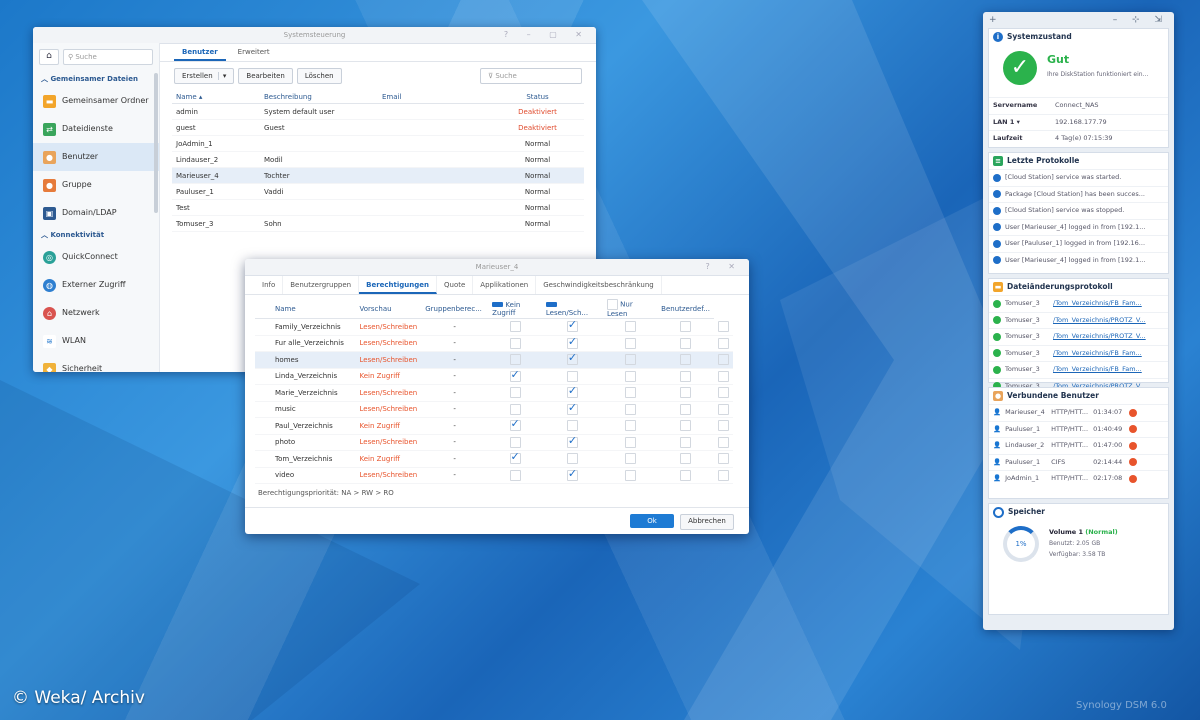 The image size is (1200, 720). I want to click on read-only-header-checkbox, so click(612, 304).